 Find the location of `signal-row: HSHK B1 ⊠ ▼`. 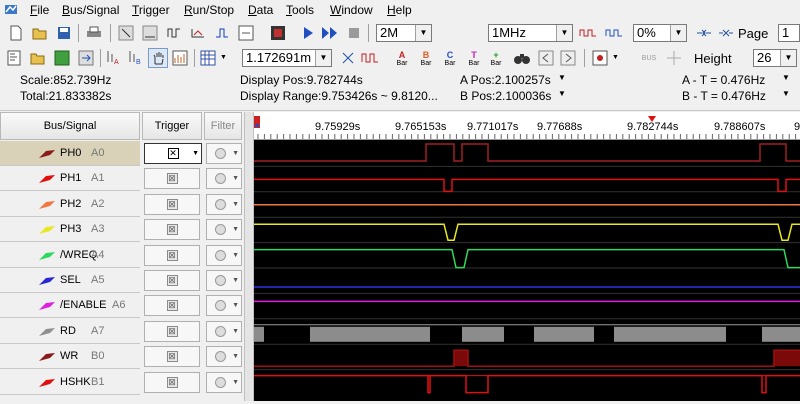

signal-row: HSHK B1 ⊠ ▼ is located at coordinates (126, 382).